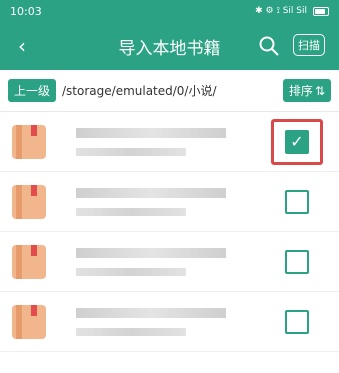 The width and height of the screenshot is (339, 373). I want to click on sort-label: 排序, so click(300, 91).